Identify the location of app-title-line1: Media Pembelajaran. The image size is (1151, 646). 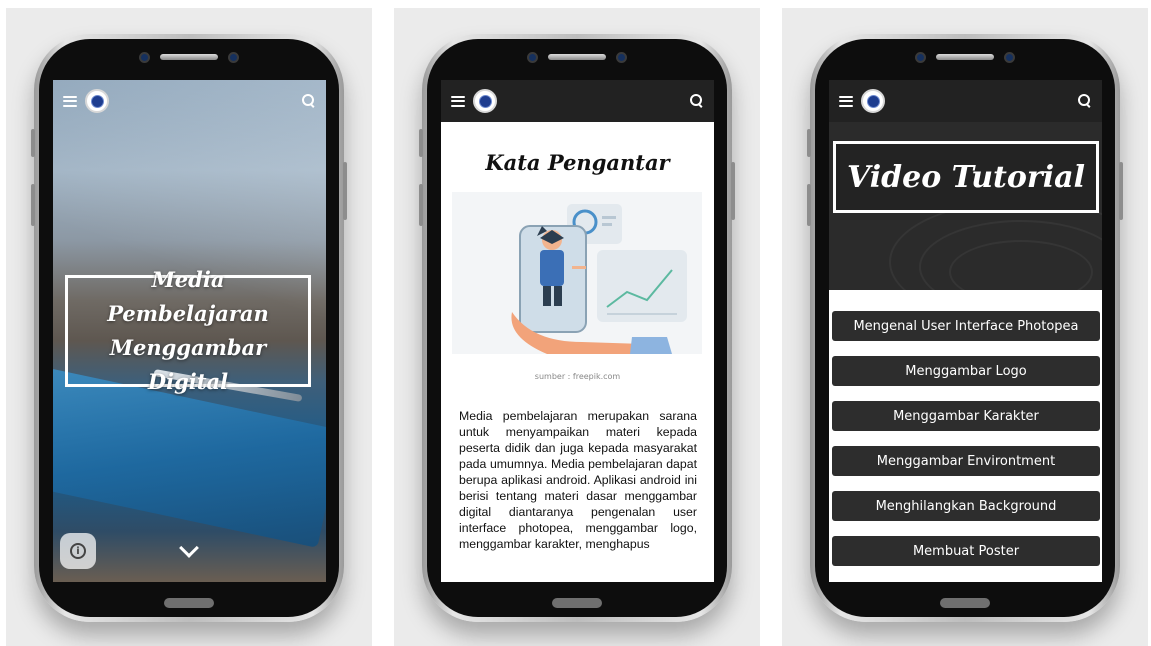
(188, 296).